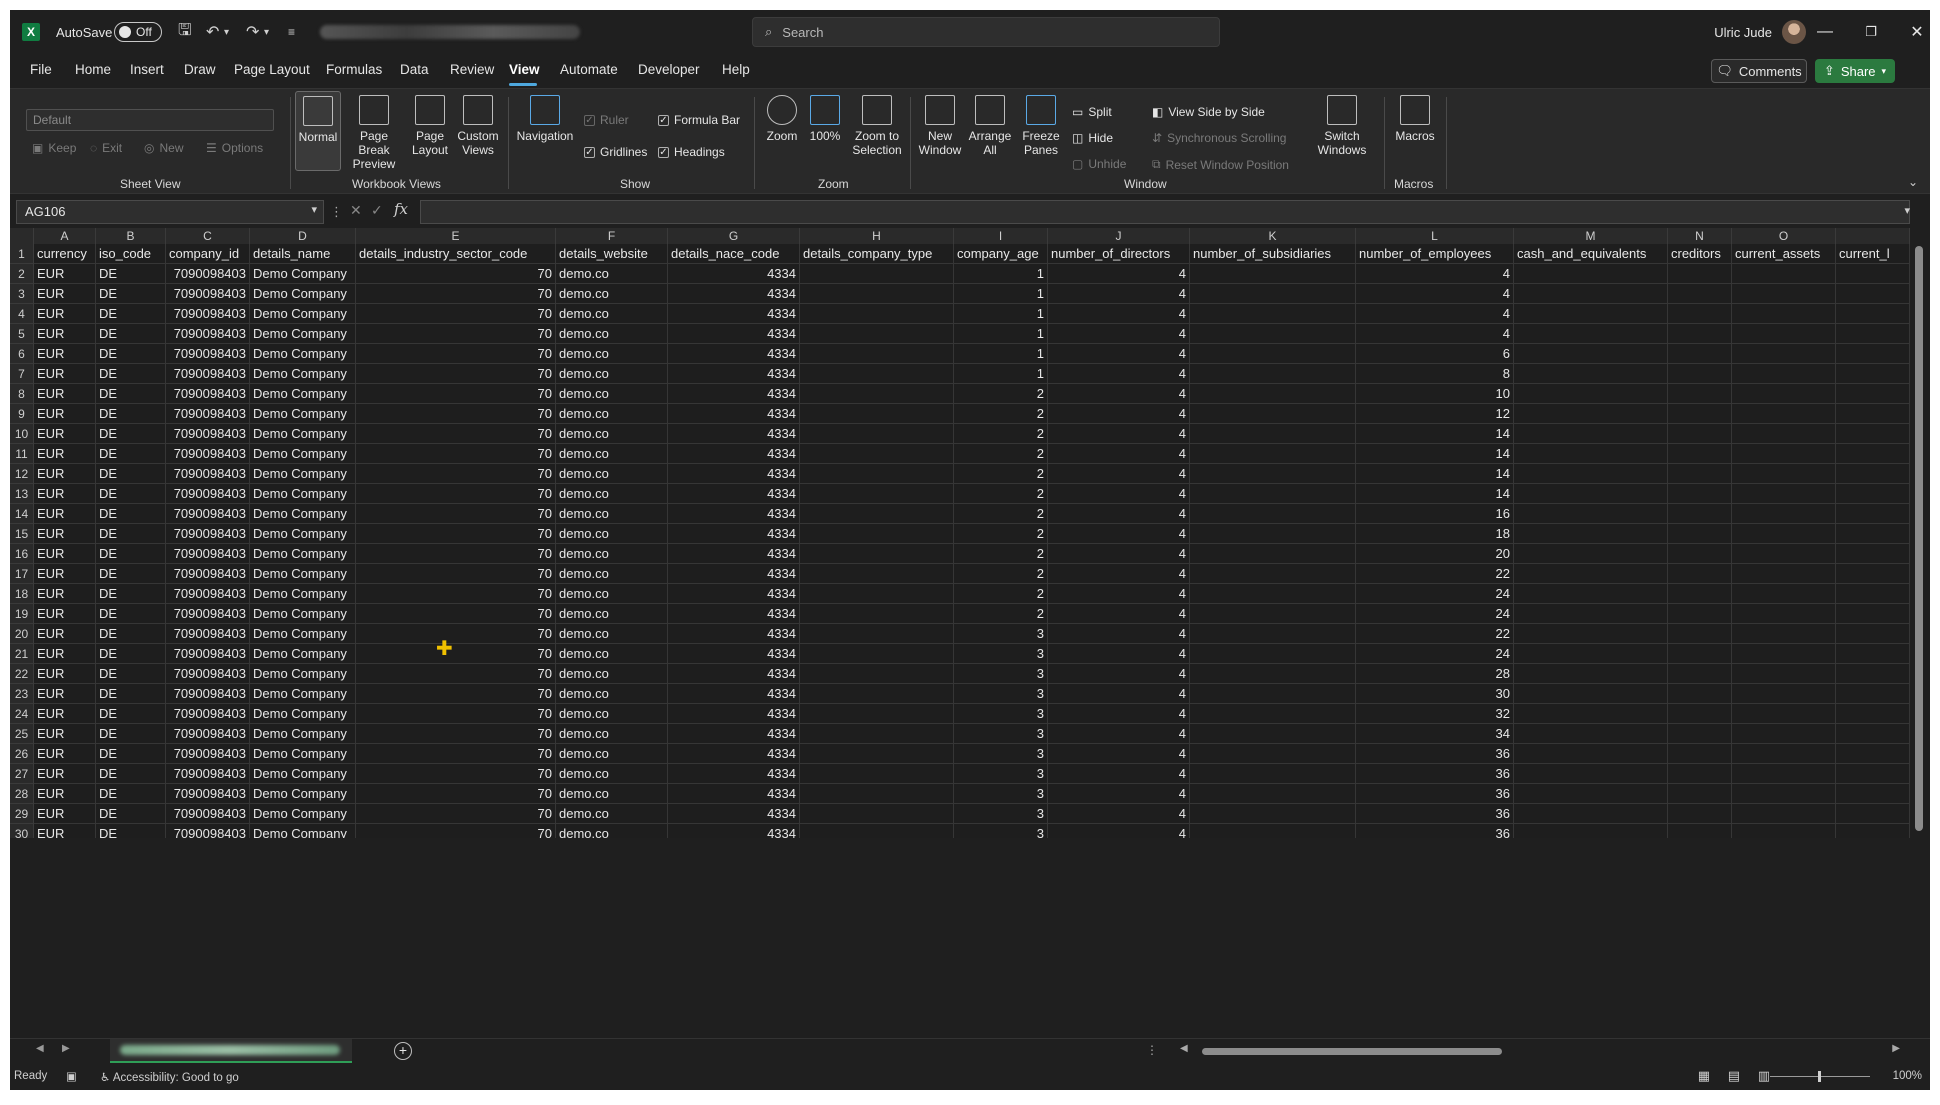 The width and height of the screenshot is (1940, 1105). What do you see at coordinates (1435, 414) in the screenshot?
I see `employees-cell: 12` at bounding box center [1435, 414].